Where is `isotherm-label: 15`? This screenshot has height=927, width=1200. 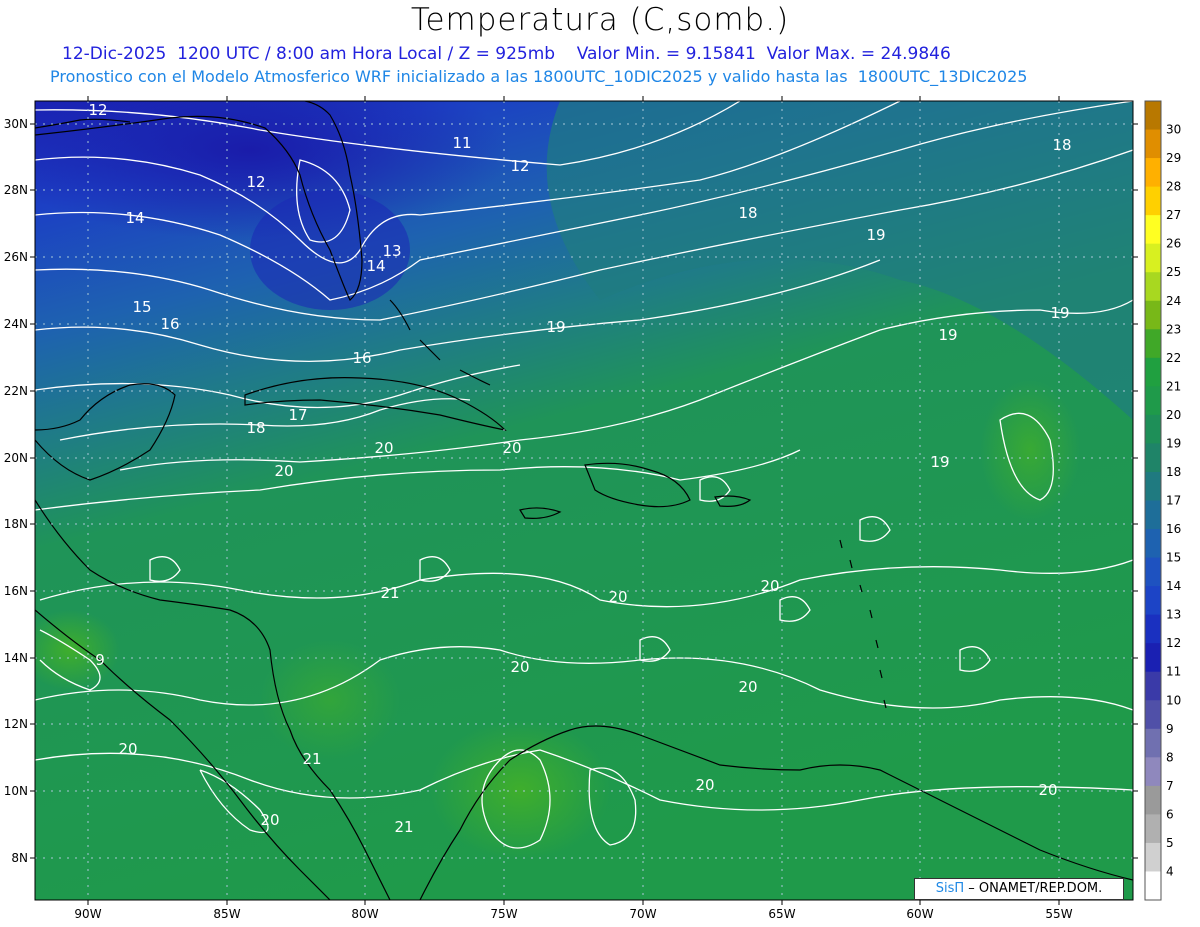 isotherm-label: 15 is located at coordinates (141, 307).